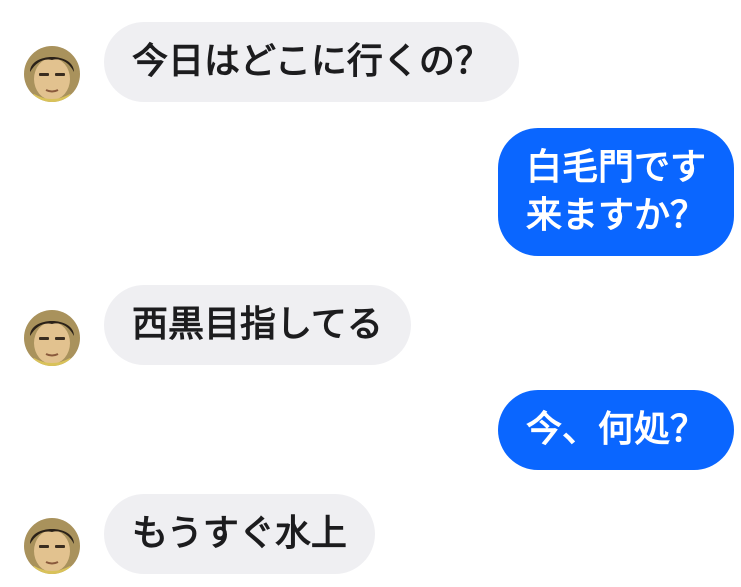 Image resolution: width=741 pixels, height=587 pixels. What do you see at coordinates (615, 192) in the screenshot?
I see `message-bubble-outgoing: 白毛門です 来ますか？` at bounding box center [615, 192].